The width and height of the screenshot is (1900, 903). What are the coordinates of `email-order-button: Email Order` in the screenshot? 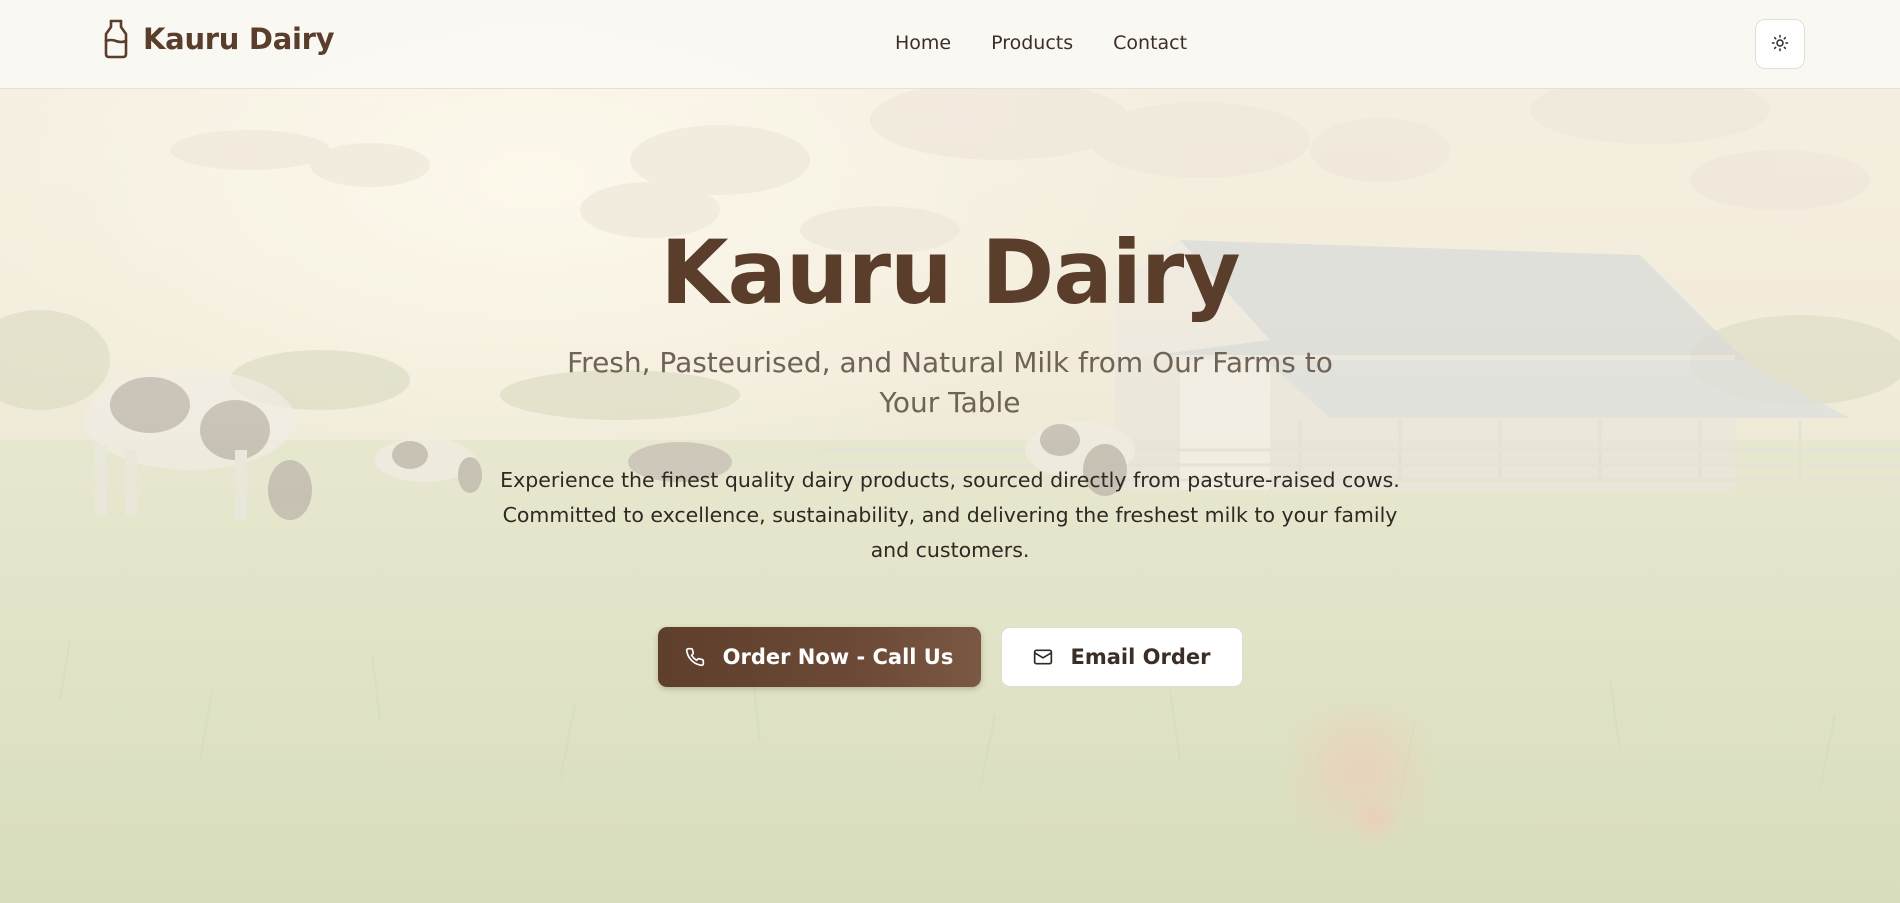 It's located at (1121, 657).